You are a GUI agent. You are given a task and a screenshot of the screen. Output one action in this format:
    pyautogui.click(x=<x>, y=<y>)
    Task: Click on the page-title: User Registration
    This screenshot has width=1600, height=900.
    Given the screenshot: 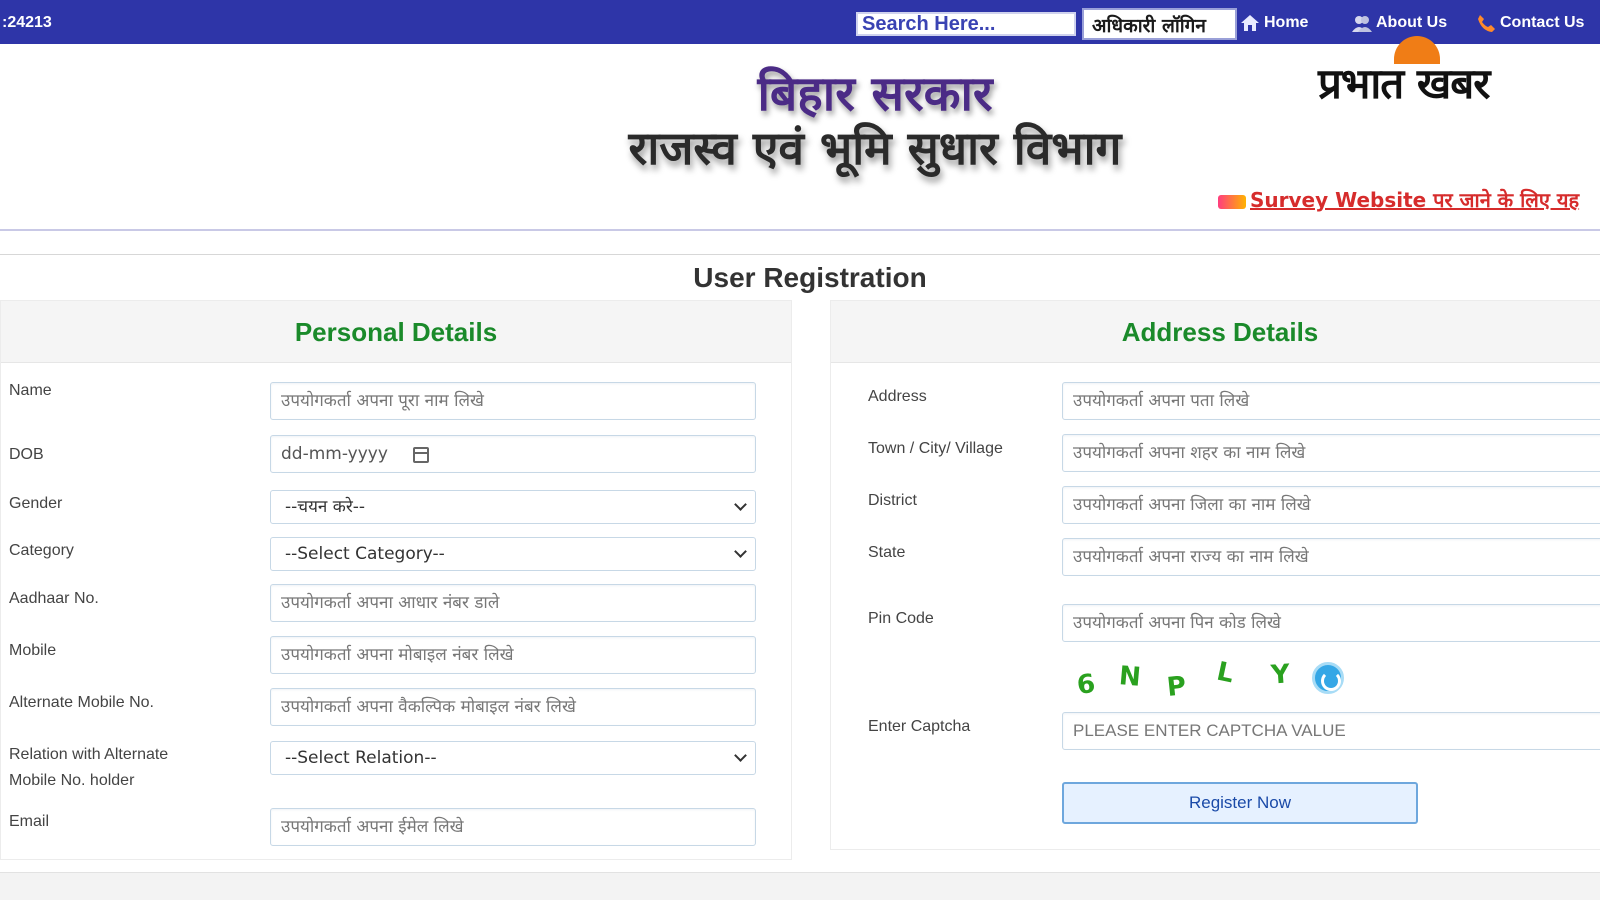 What is the action you would take?
    pyautogui.click(x=810, y=277)
    